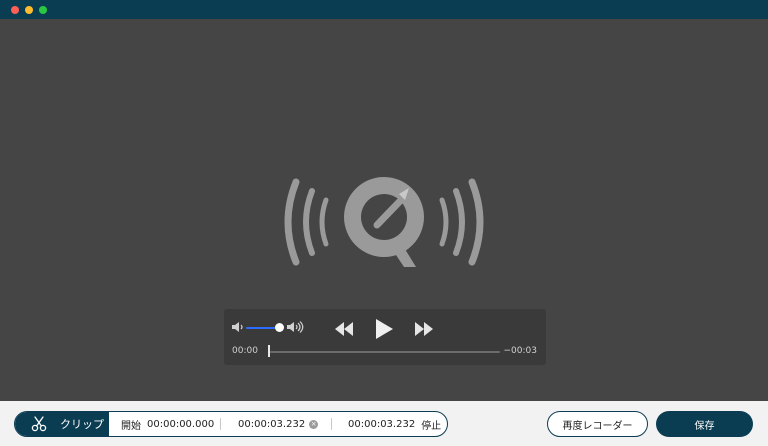 This screenshot has width=768, height=446. What do you see at coordinates (15, 10) in the screenshot?
I see `close-window-button` at bounding box center [15, 10].